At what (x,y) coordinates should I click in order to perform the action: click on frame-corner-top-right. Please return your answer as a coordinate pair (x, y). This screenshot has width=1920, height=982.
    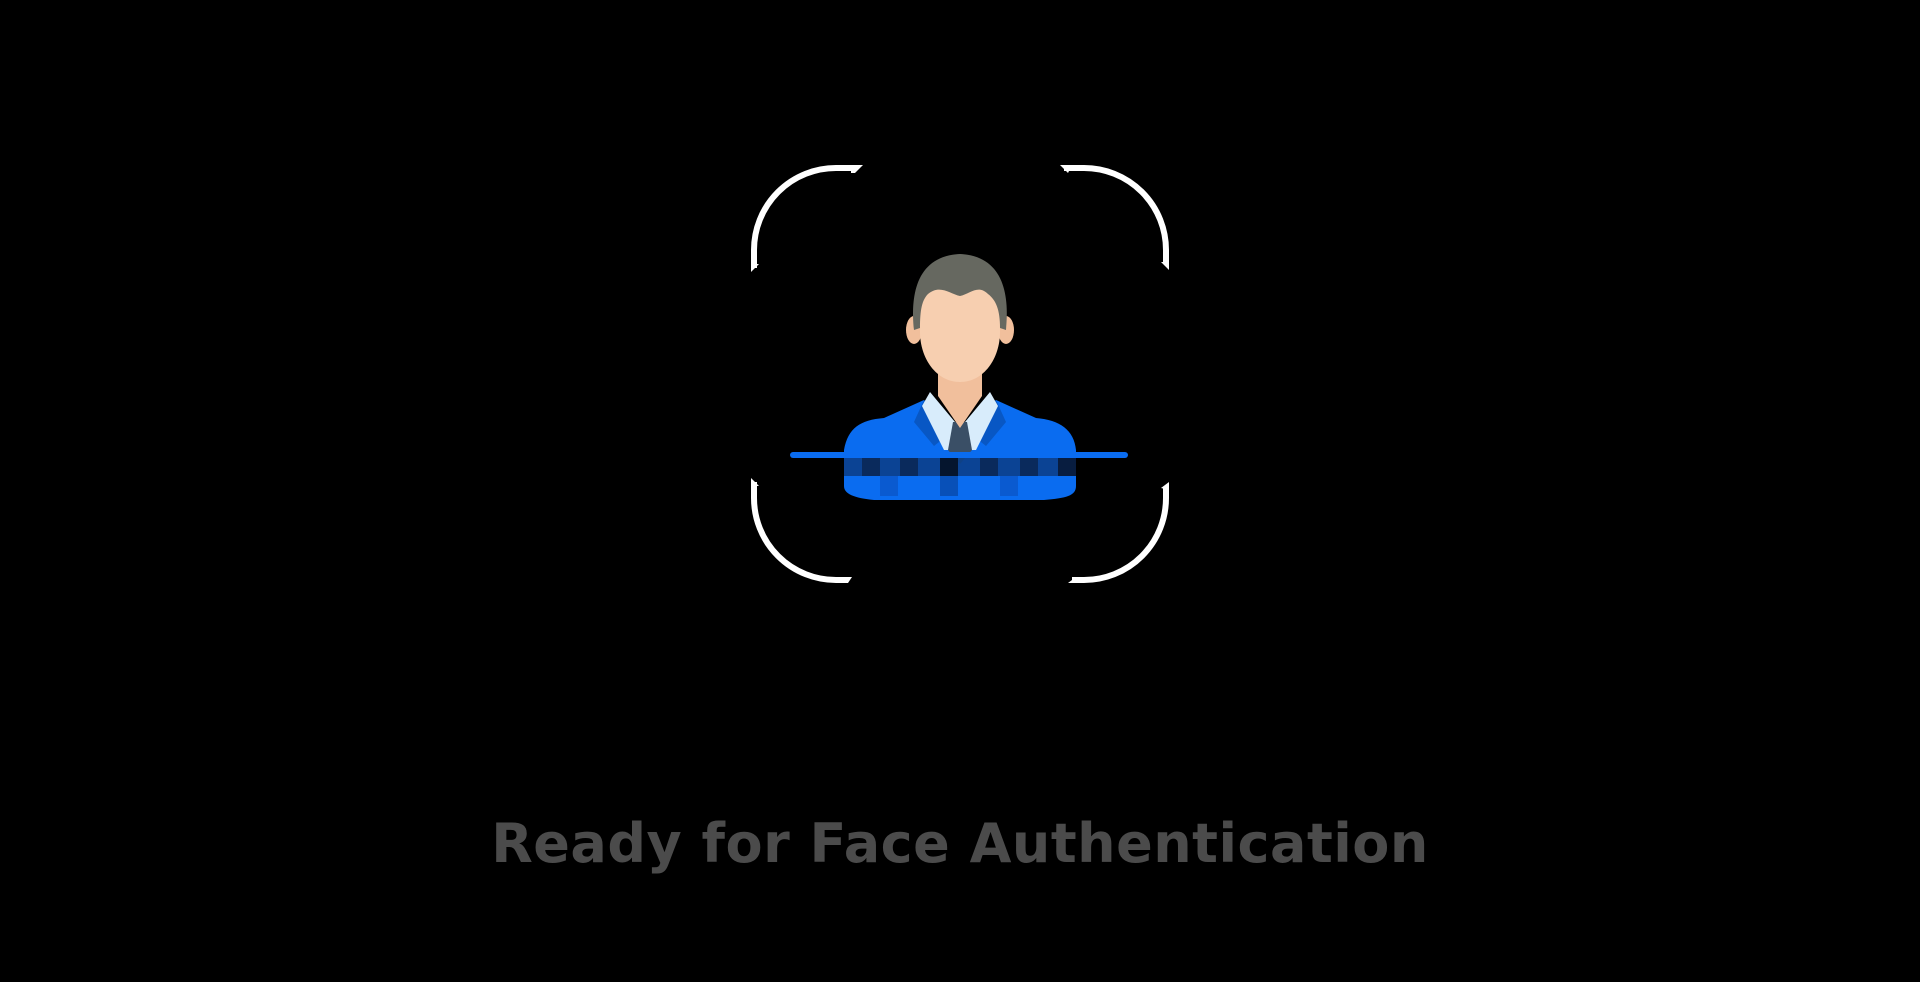
    Looking at the image, I should click on (1116, 214).